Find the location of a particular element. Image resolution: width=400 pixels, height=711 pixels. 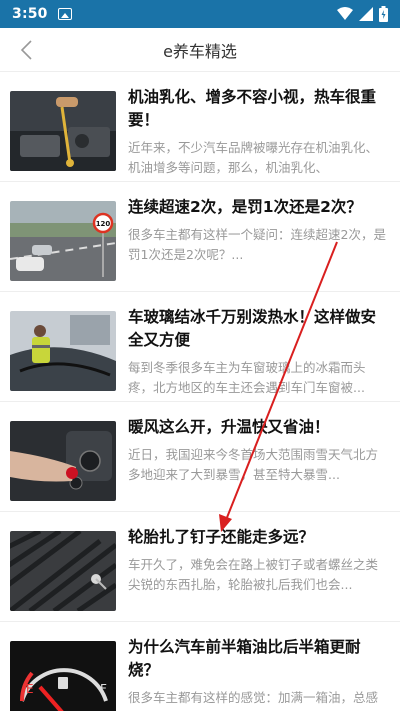

status-time: 3:50 is located at coordinates (30, 14).